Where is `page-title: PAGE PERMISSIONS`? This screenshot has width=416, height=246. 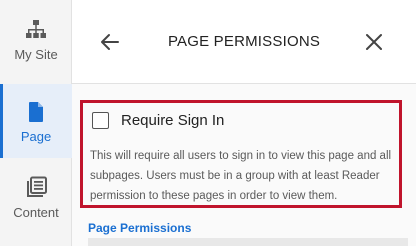 page-title: PAGE PERMISSIONS is located at coordinates (244, 41).